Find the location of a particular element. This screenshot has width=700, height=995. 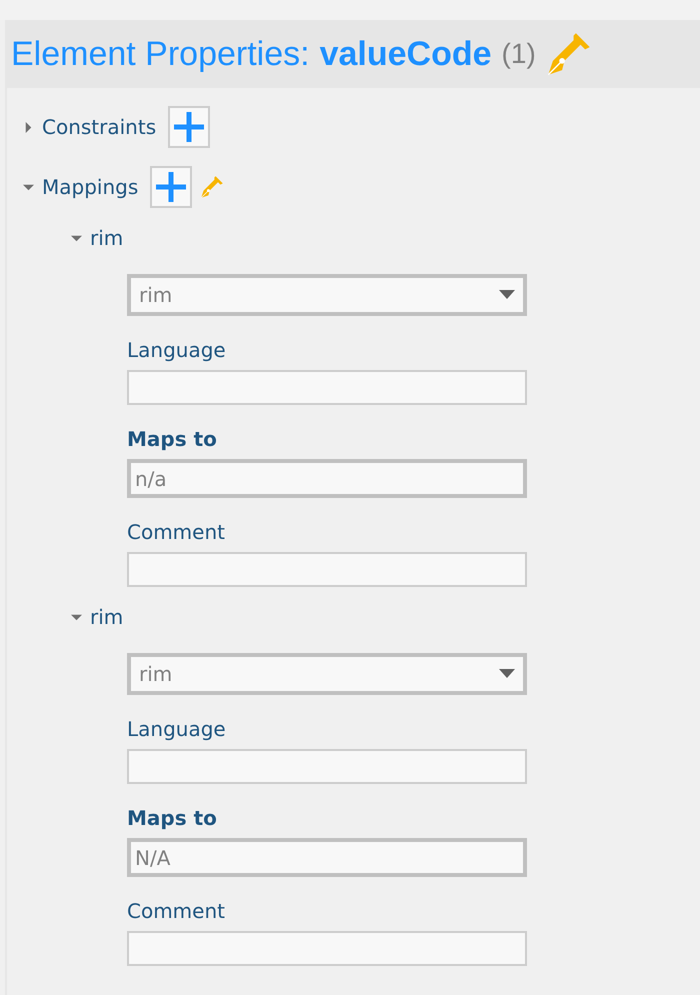

section-label: Constraints is located at coordinates (99, 127).